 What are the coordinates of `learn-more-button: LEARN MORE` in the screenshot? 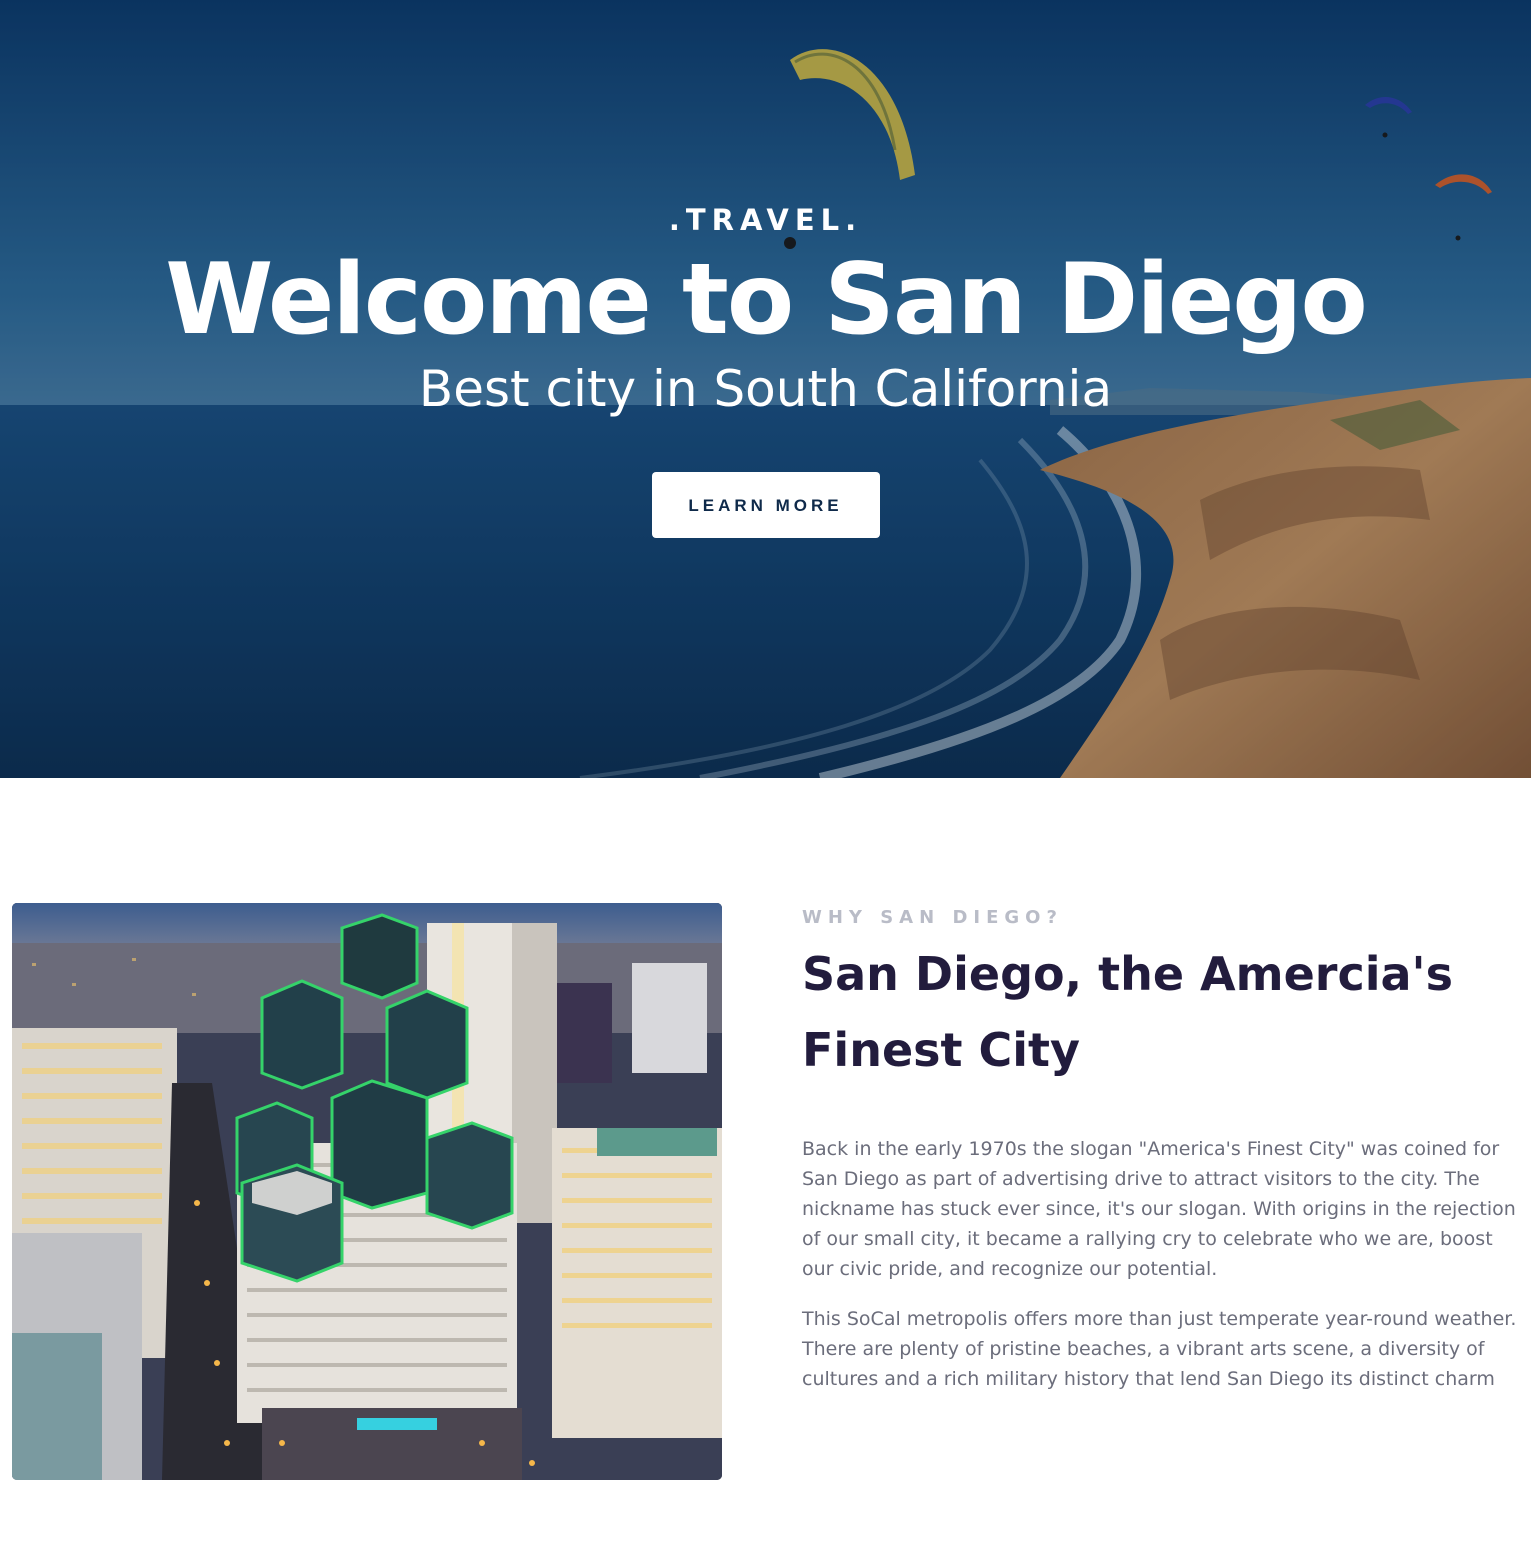 It's located at (765, 505).